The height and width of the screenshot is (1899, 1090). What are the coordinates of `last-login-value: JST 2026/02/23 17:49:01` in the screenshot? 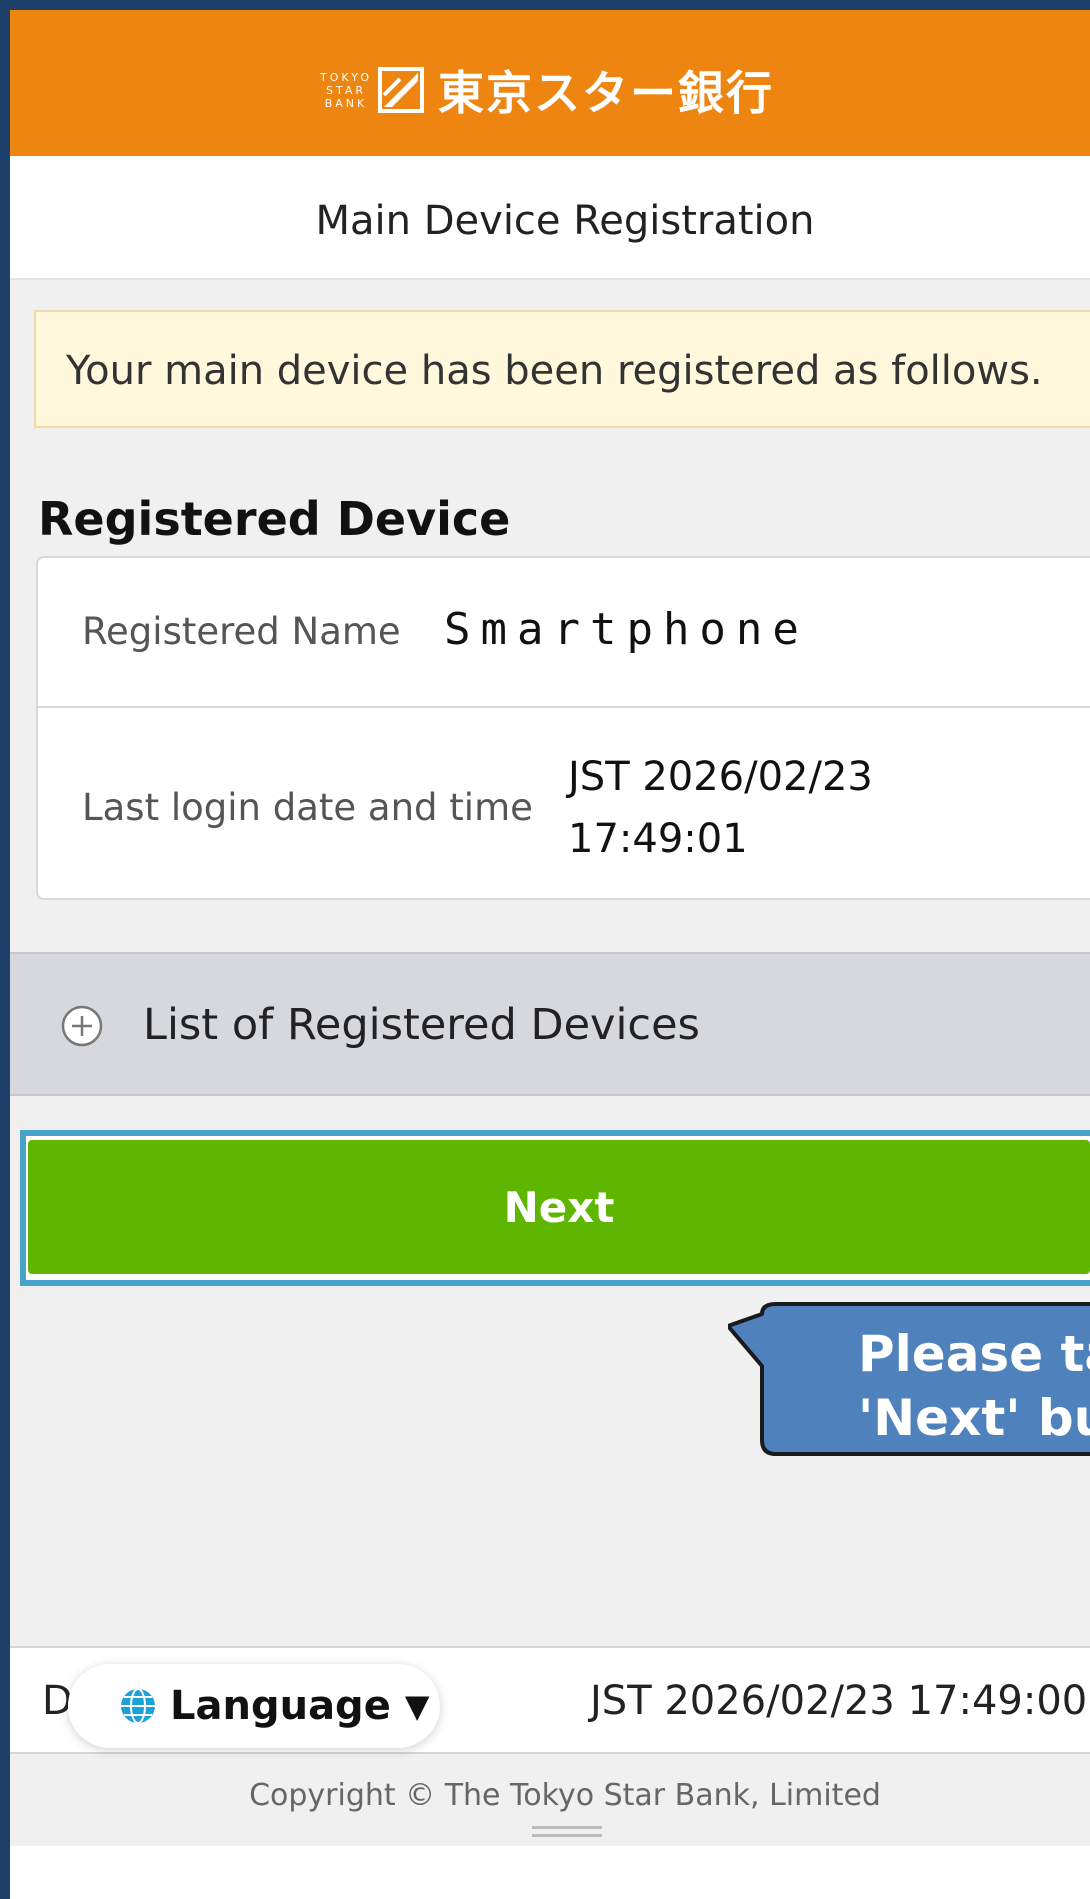 It's located at (720, 808).